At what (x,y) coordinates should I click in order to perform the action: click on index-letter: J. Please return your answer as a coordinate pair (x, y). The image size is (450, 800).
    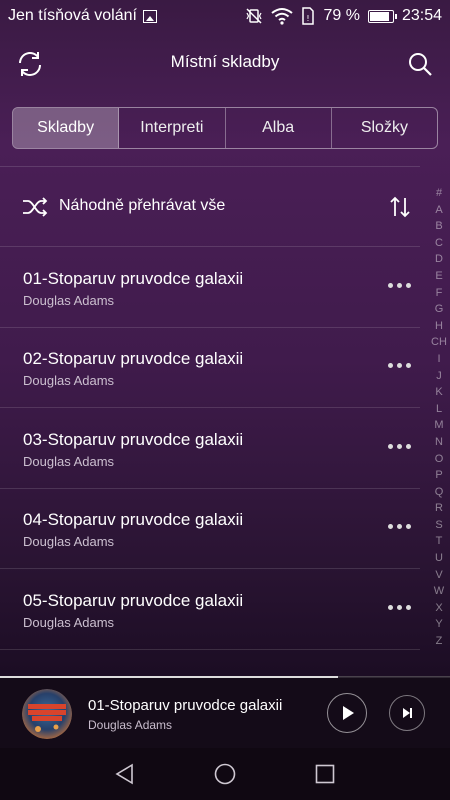
    Looking at the image, I should click on (439, 376).